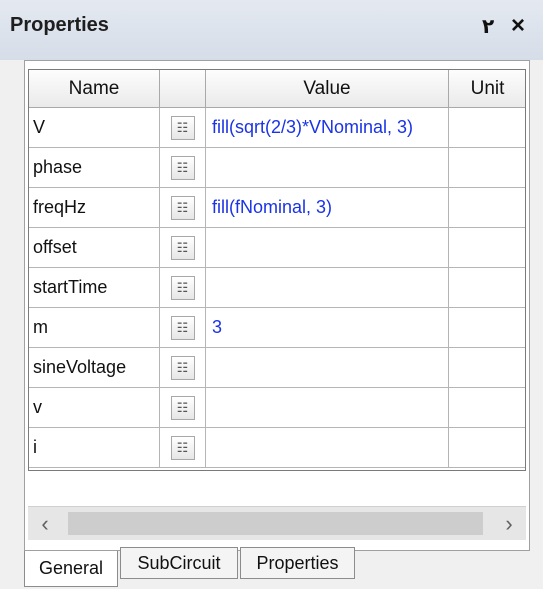 This screenshot has width=543, height=589. What do you see at coordinates (45, 523) in the screenshot?
I see `scroll-left-arrow-icon: ‹` at bounding box center [45, 523].